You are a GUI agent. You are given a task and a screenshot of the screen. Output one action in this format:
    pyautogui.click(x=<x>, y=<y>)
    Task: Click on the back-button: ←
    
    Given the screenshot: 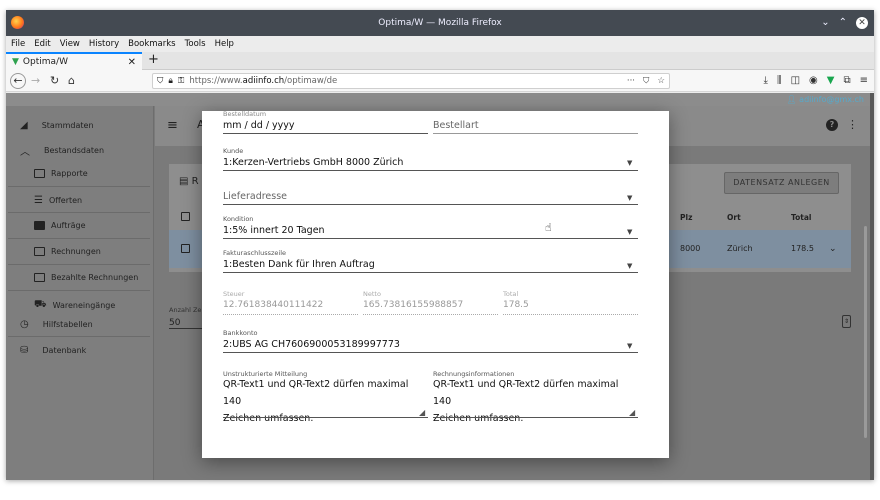 What is the action you would take?
    pyautogui.click(x=18, y=81)
    